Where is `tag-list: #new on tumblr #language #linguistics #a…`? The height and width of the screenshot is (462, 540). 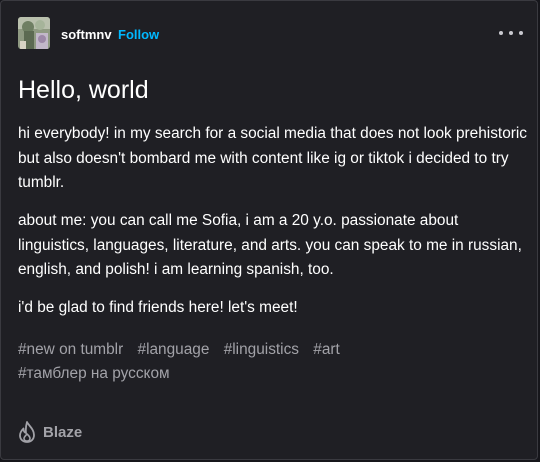
tag-list: #new on tumblr #language #linguistics #a… is located at coordinates (270, 362).